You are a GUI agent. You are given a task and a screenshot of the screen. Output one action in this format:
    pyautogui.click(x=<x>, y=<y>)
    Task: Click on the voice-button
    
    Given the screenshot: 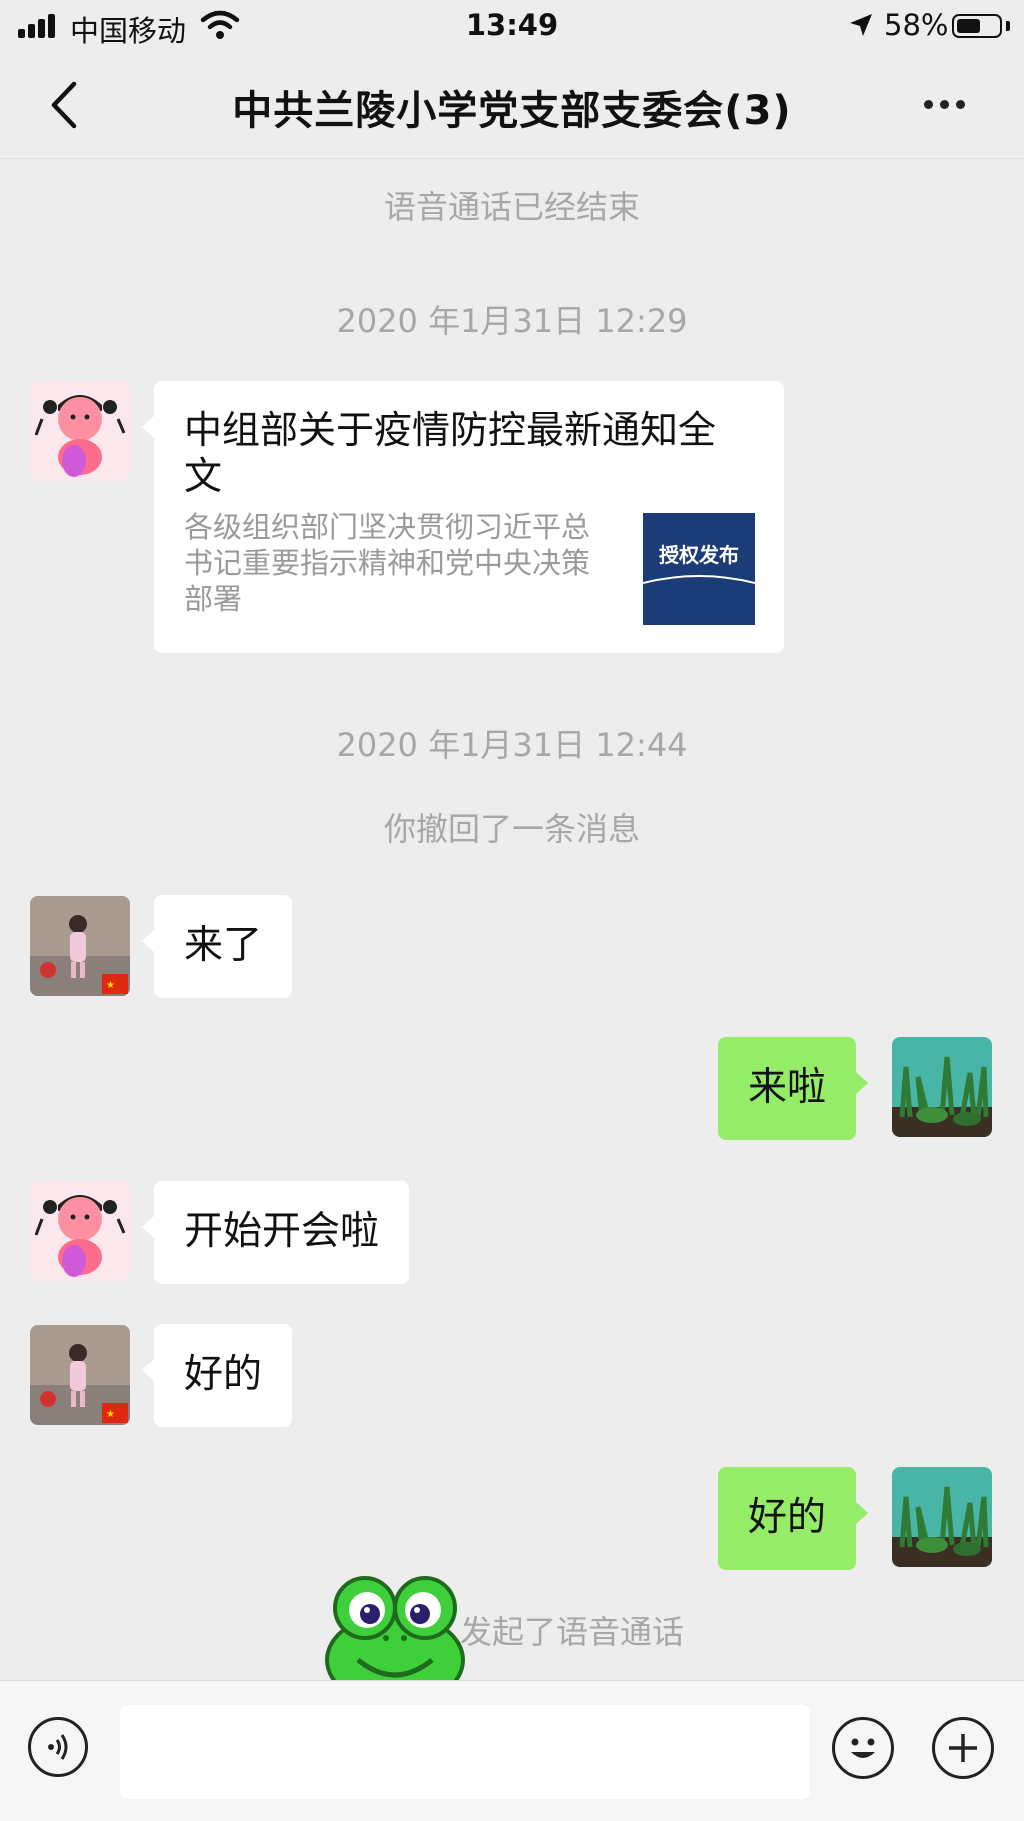 What is the action you would take?
    pyautogui.click(x=58, y=1747)
    